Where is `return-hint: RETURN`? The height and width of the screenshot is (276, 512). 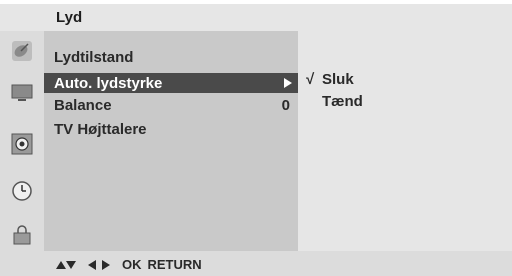 return-hint: RETURN is located at coordinates (174, 264).